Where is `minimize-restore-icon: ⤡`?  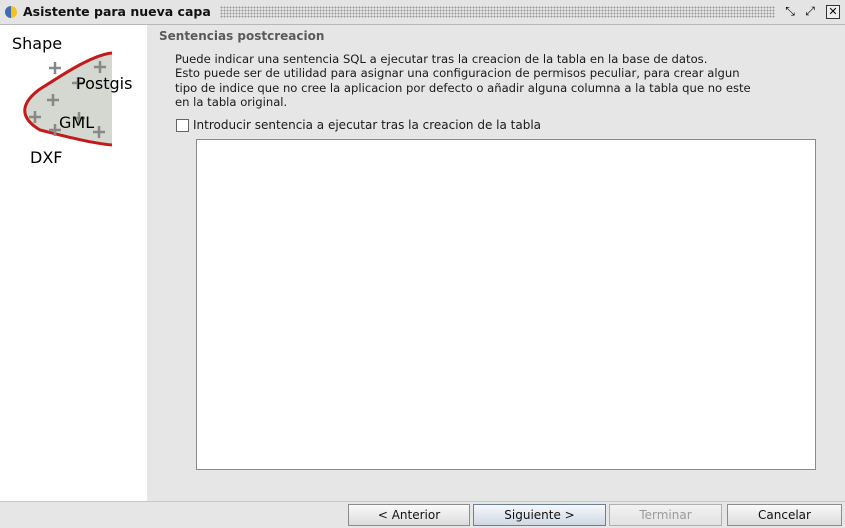
minimize-restore-icon: ⤡ is located at coordinates (790, 11).